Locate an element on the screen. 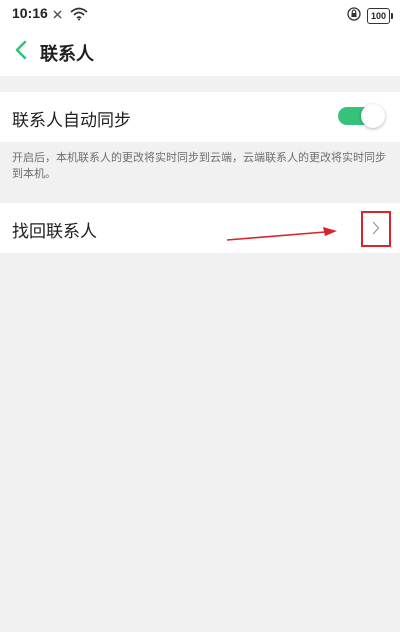 This screenshot has height=632, width=400. contacts-sync-toggle is located at coordinates (361, 116).